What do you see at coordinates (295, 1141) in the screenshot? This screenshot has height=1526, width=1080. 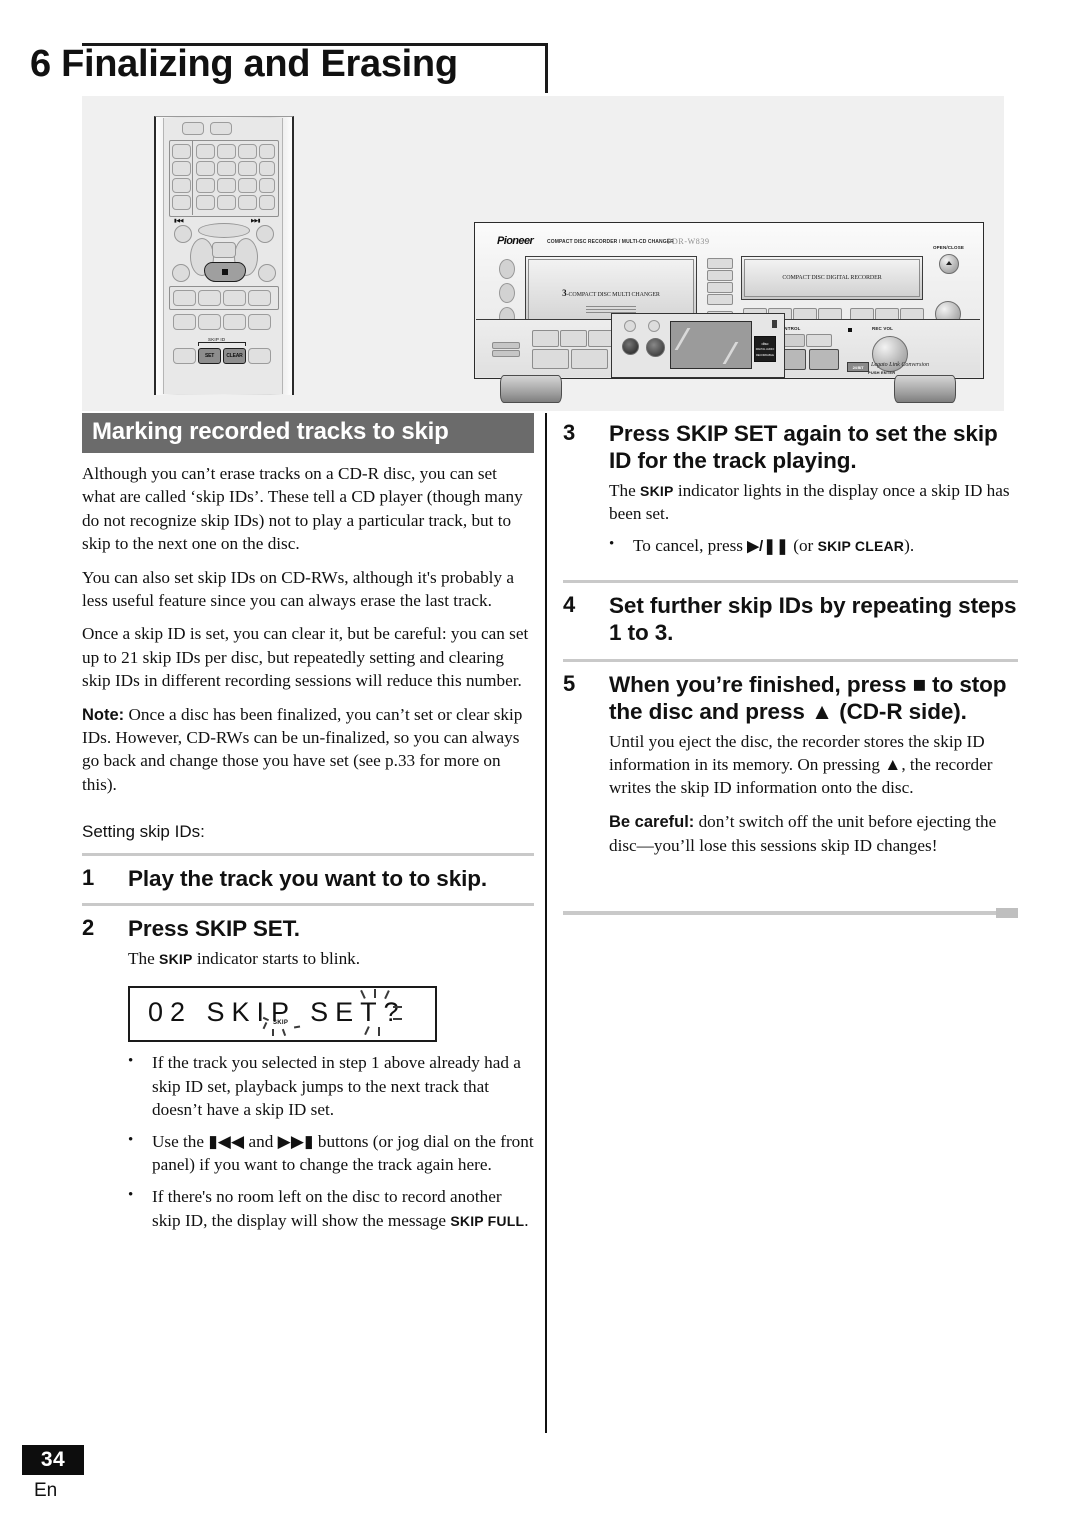 I see `next-track-icon: ▶▶▮` at bounding box center [295, 1141].